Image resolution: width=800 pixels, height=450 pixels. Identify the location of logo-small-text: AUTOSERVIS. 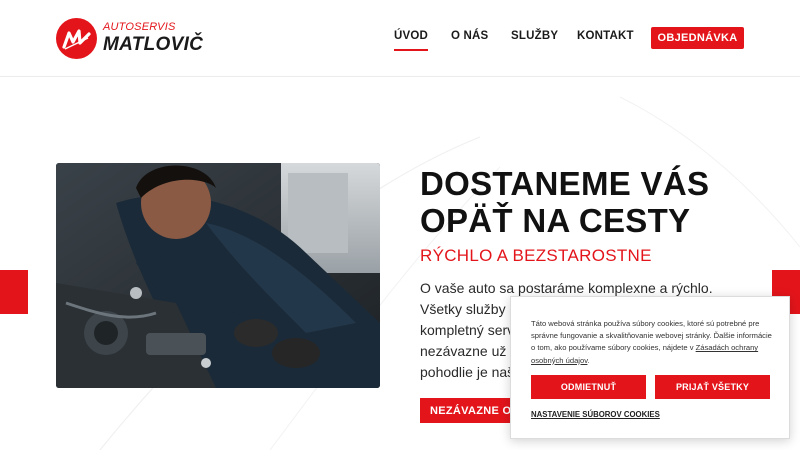
(139, 27).